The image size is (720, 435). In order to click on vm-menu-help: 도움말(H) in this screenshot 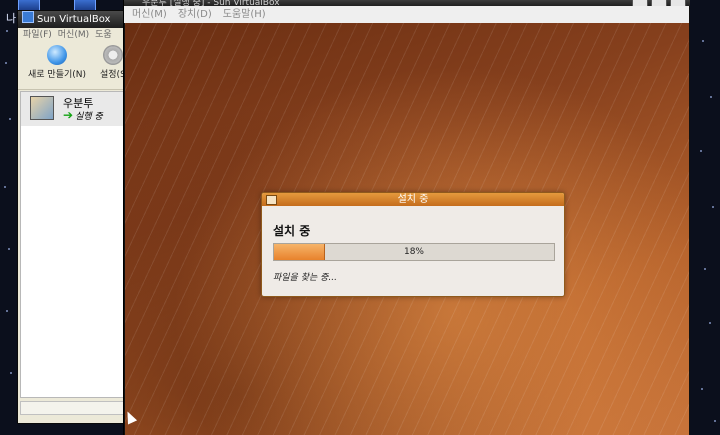, I will do `click(244, 14)`.